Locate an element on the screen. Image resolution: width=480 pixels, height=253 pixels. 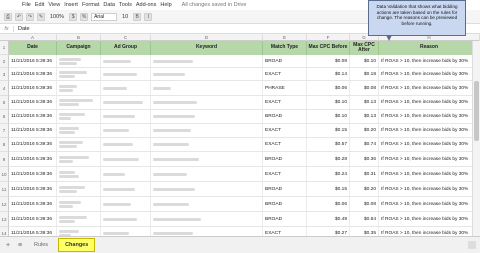
max-cpc-before-cell: $0.10 is located at coordinates (328, 116).